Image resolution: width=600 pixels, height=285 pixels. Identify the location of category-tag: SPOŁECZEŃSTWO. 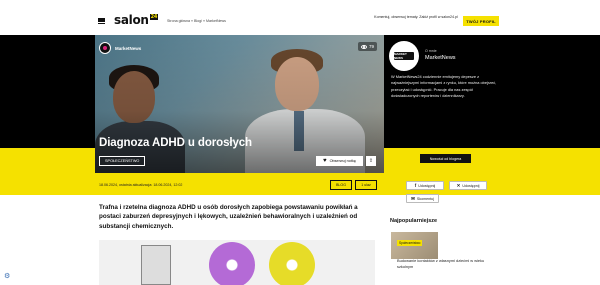
(122, 161).